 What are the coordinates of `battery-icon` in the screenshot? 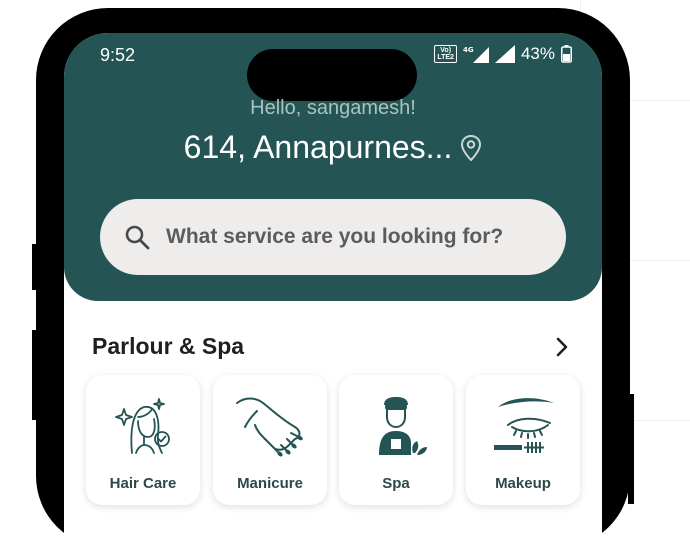 It's located at (566, 54).